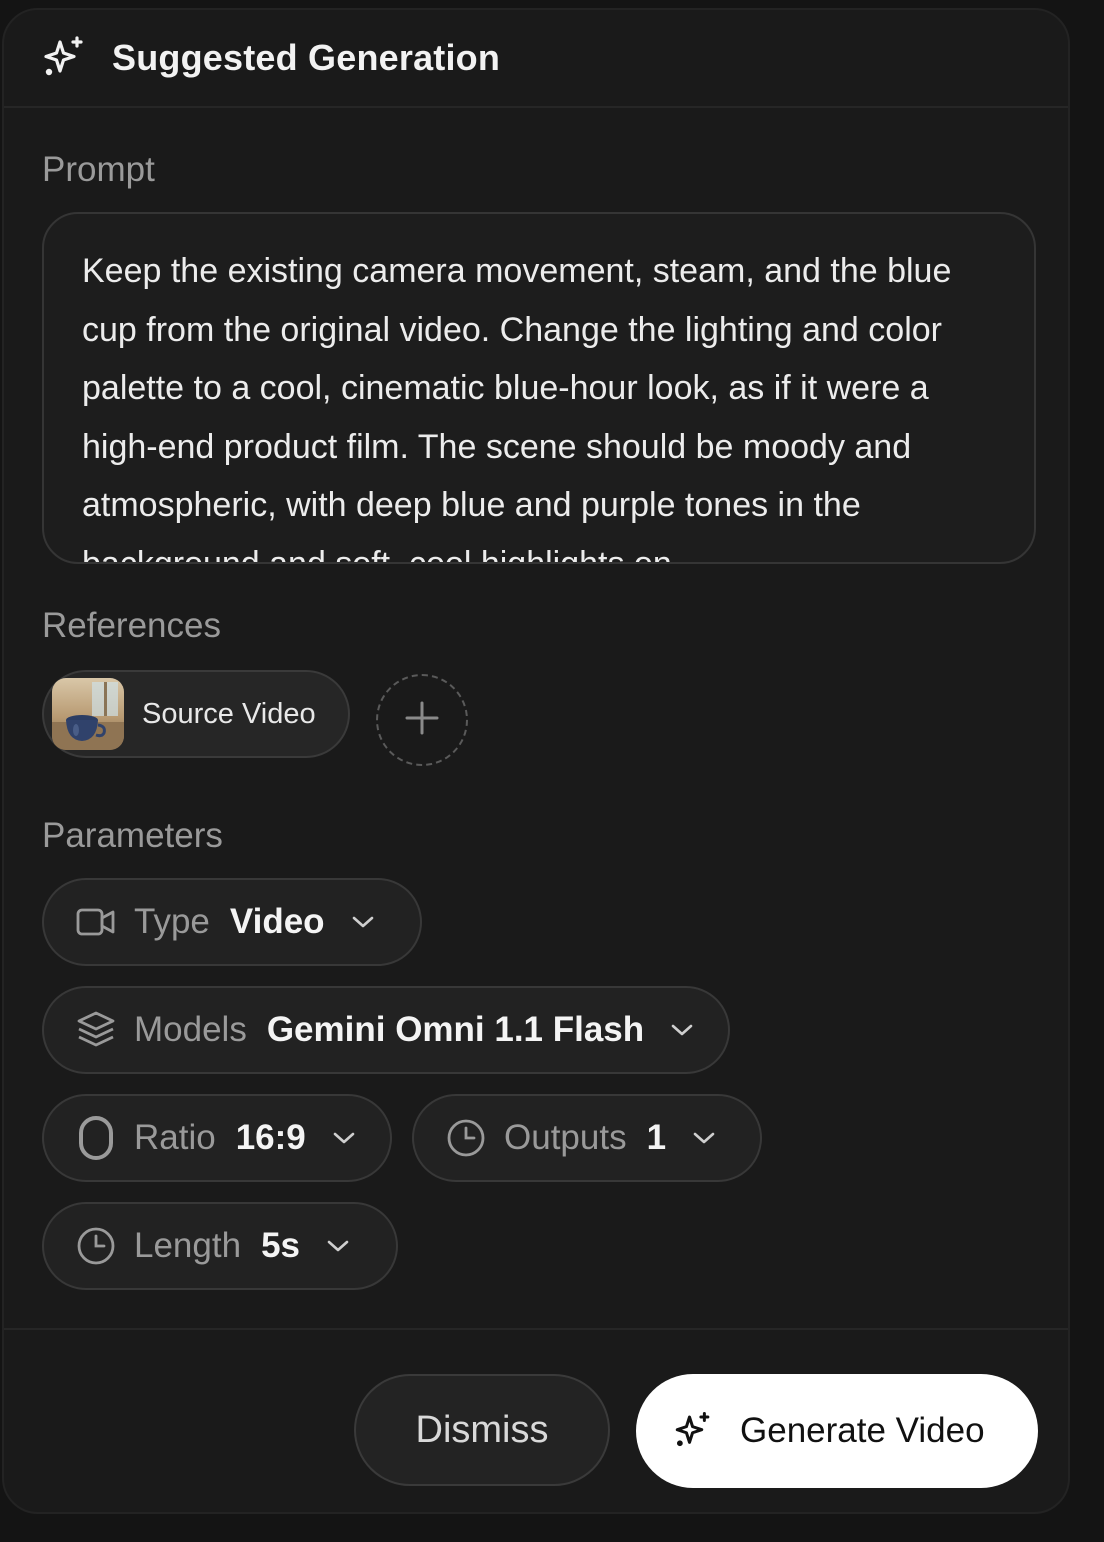 This screenshot has width=1104, height=1542. What do you see at coordinates (656, 1137) in the screenshot?
I see `outputs-value: 1` at bounding box center [656, 1137].